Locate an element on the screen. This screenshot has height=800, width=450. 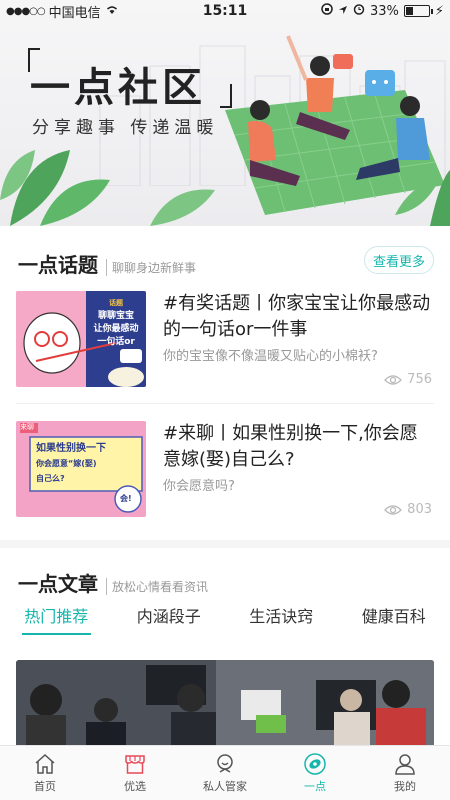
tabbar-butler: 私人管家 is located at coordinates (225, 773).